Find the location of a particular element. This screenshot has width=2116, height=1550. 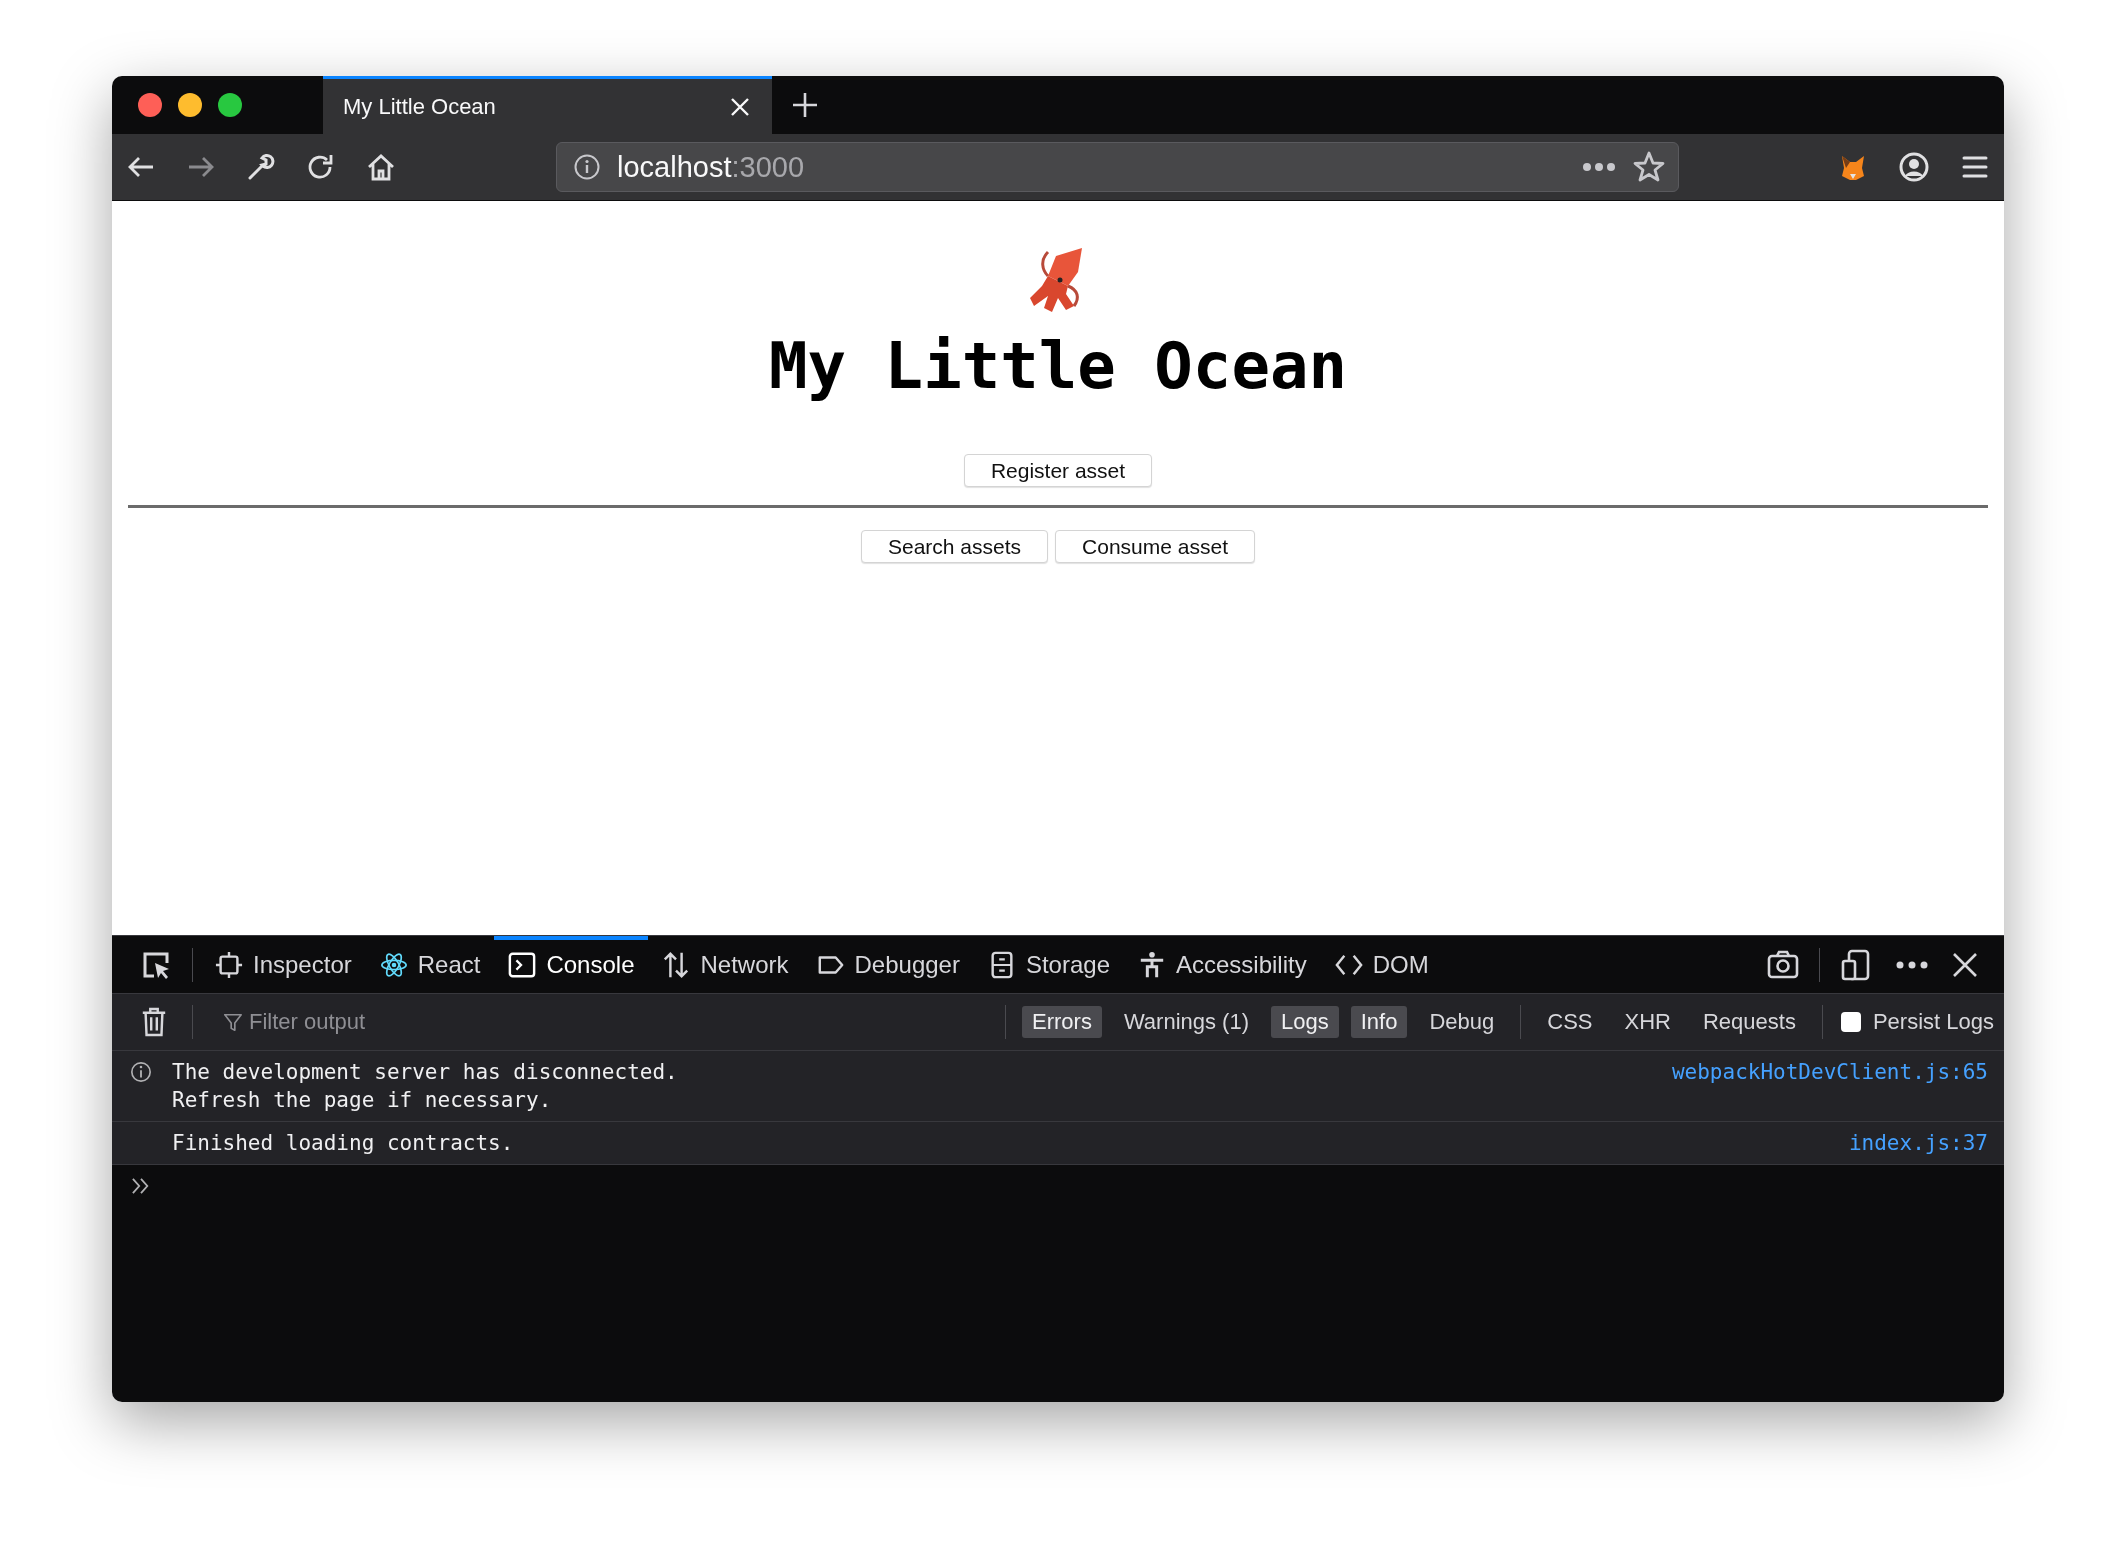

terminal-icon is located at coordinates (522, 964).